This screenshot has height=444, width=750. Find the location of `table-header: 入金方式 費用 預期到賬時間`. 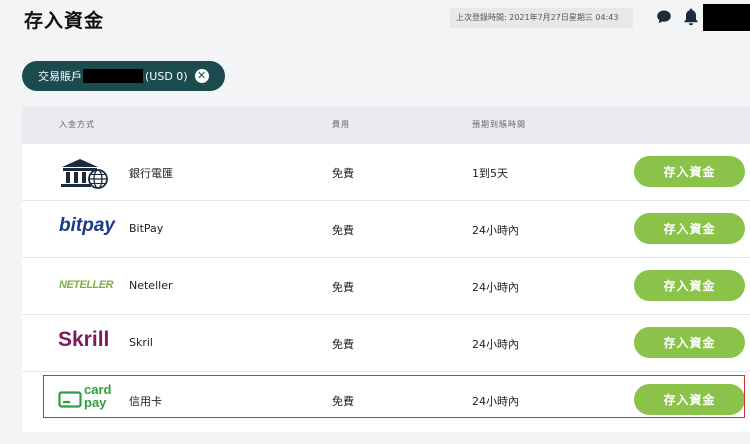

table-header: 入金方式 費用 預期到賬時間 is located at coordinates (386, 125).